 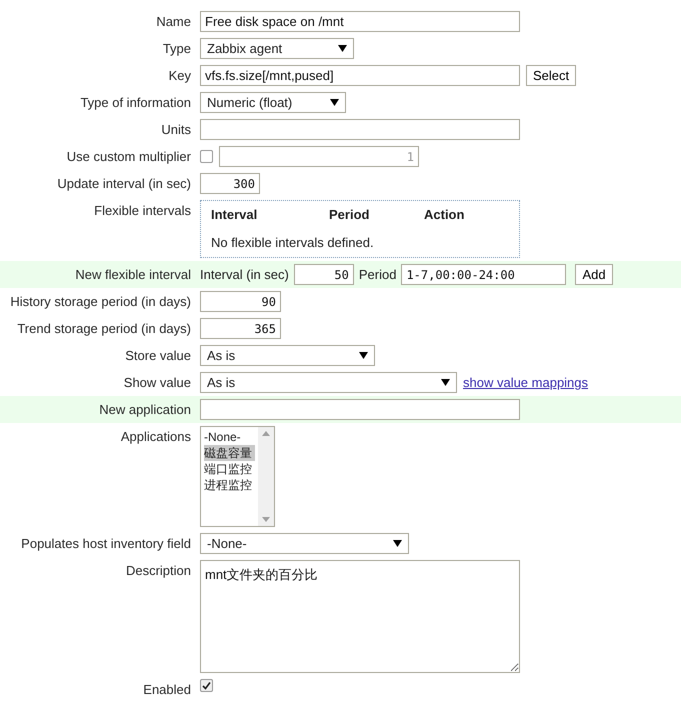 I want to click on field-label: Trend storage period (in days), so click(x=104, y=329).